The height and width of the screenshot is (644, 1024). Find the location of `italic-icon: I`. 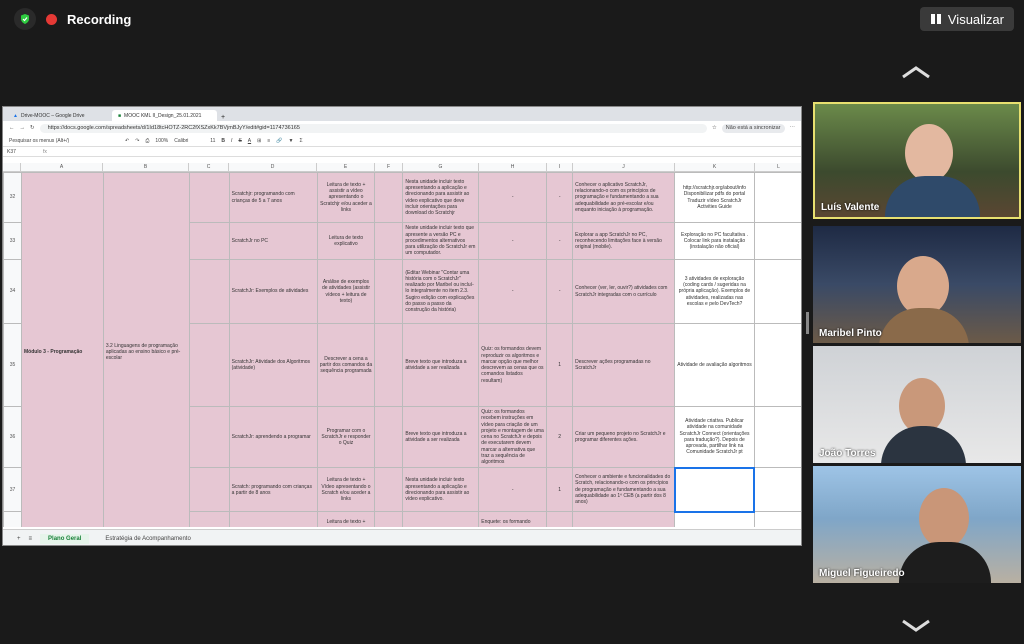

italic-icon: I is located at coordinates (231, 141).